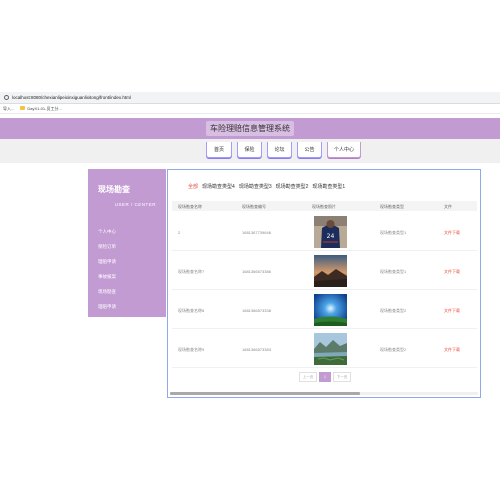 Image resolution: width=500 pixels, height=500 pixels. Describe the element at coordinates (190, 206) in the screenshot. I see `header-name: 现场勘查名称` at that location.